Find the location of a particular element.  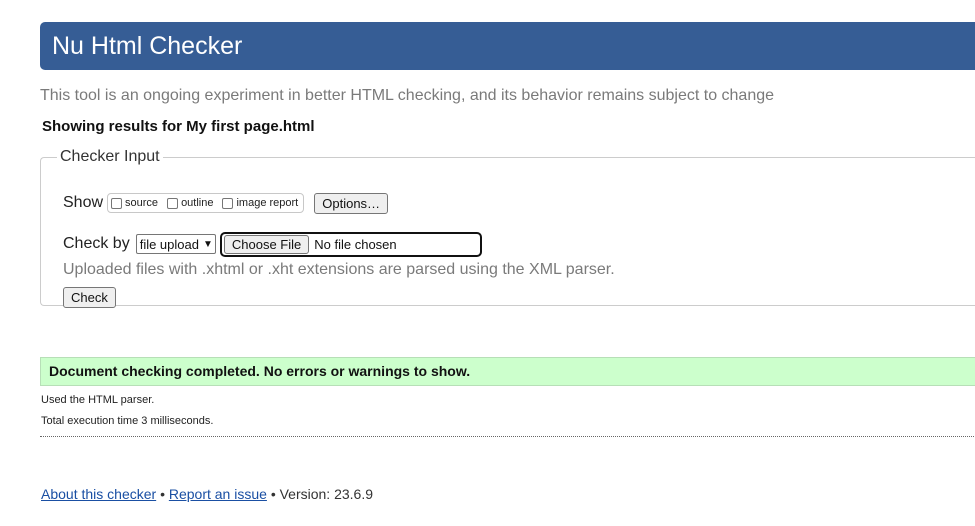

results-for-heading: Showing results for My first page.html is located at coordinates (178, 126).